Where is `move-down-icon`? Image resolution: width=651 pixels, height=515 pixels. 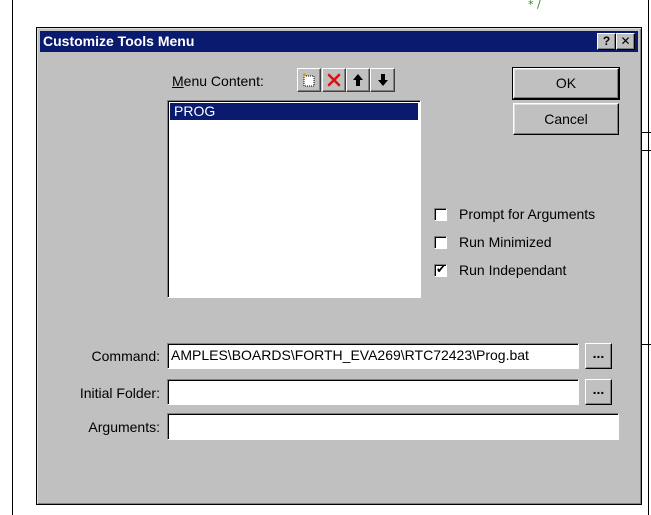
move-down-icon is located at coordinates (382, 80).